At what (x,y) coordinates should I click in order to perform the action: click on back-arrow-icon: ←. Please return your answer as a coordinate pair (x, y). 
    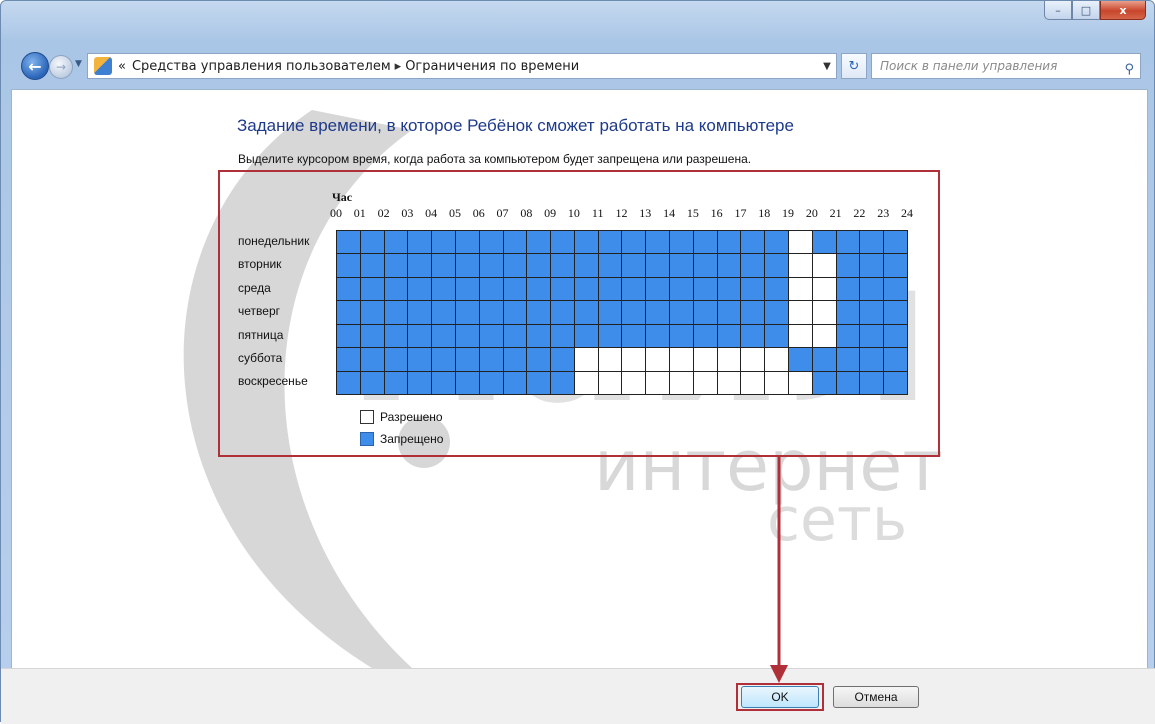
    Looking at the image, I should click on (35, 66).